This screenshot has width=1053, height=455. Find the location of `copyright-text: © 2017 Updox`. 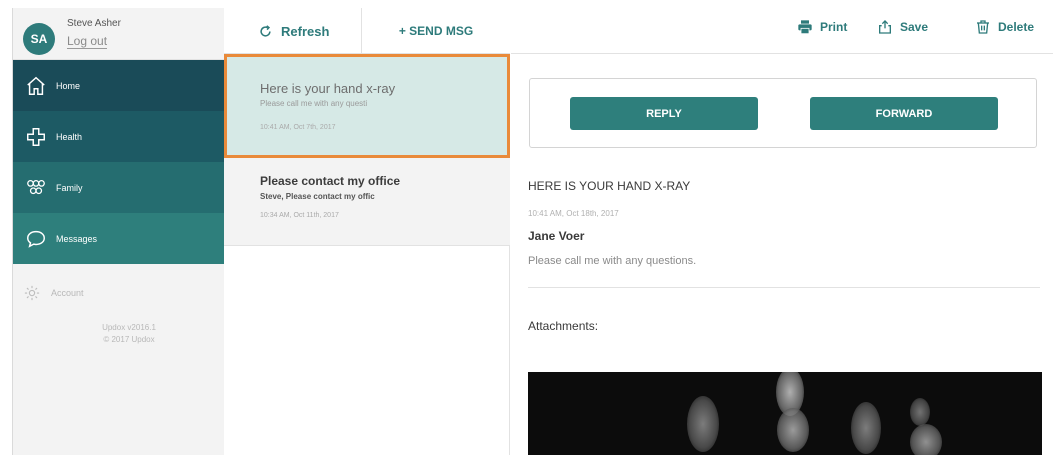

copyright-text: © 2017 Updox is located at coordinates (129, 339).